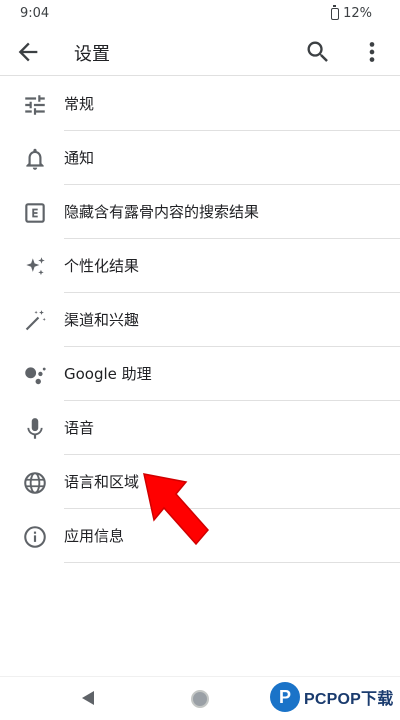 The width and height of the screenshot is (400, 720). Describe the element at coordinates (92, 54) in the screenshot. I see `page-title: 设置` at that location.